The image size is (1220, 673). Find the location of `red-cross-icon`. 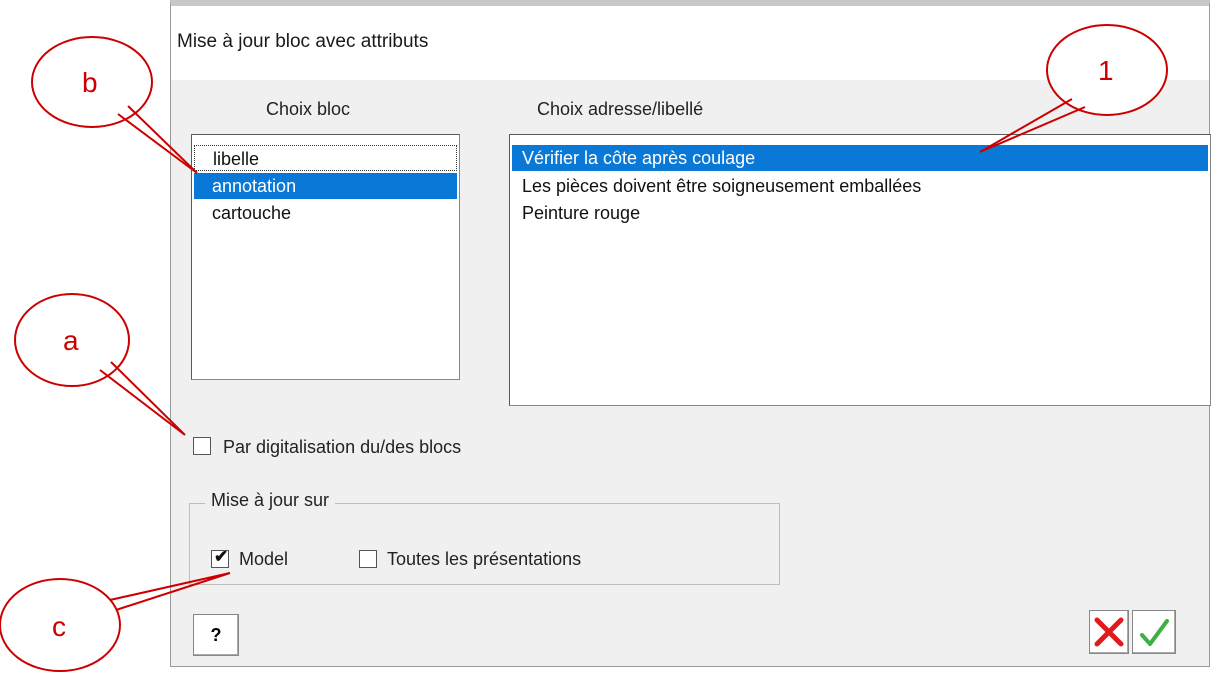

red-cross-icon is located at coordinates (1109, 632).